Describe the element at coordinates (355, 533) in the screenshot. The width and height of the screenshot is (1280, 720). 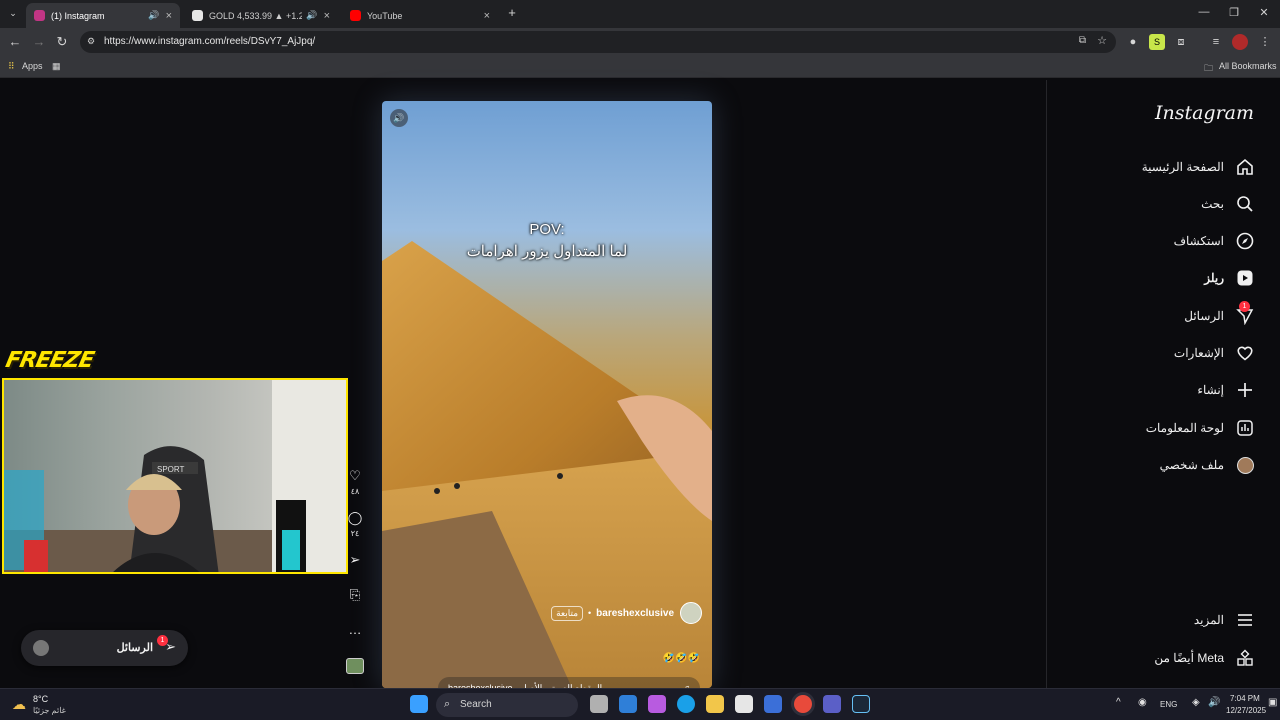
I see `comment-count: ٢٤` at that location.